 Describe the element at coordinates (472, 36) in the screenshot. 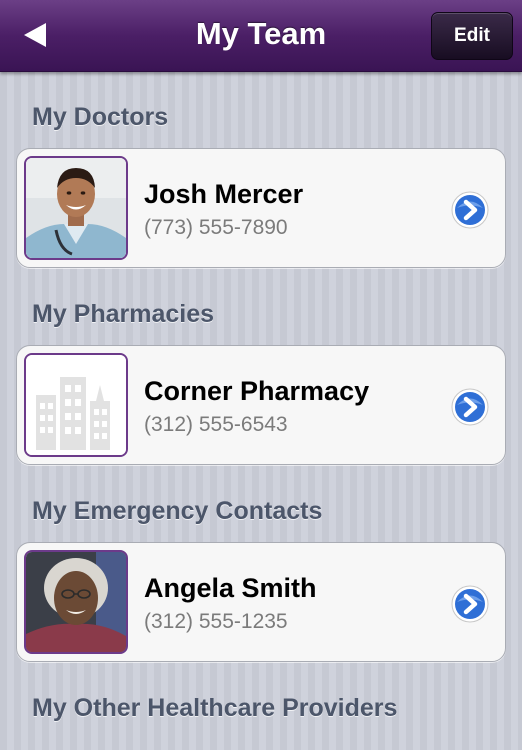

I see `edit-button: Edit` at that location.